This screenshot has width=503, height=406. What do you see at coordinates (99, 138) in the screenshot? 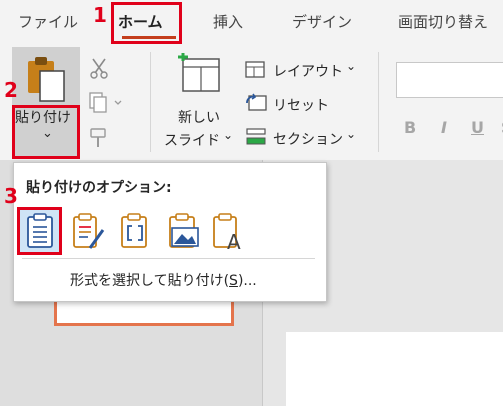
I see `format-painter-icon` at bounding box center [99, 138].